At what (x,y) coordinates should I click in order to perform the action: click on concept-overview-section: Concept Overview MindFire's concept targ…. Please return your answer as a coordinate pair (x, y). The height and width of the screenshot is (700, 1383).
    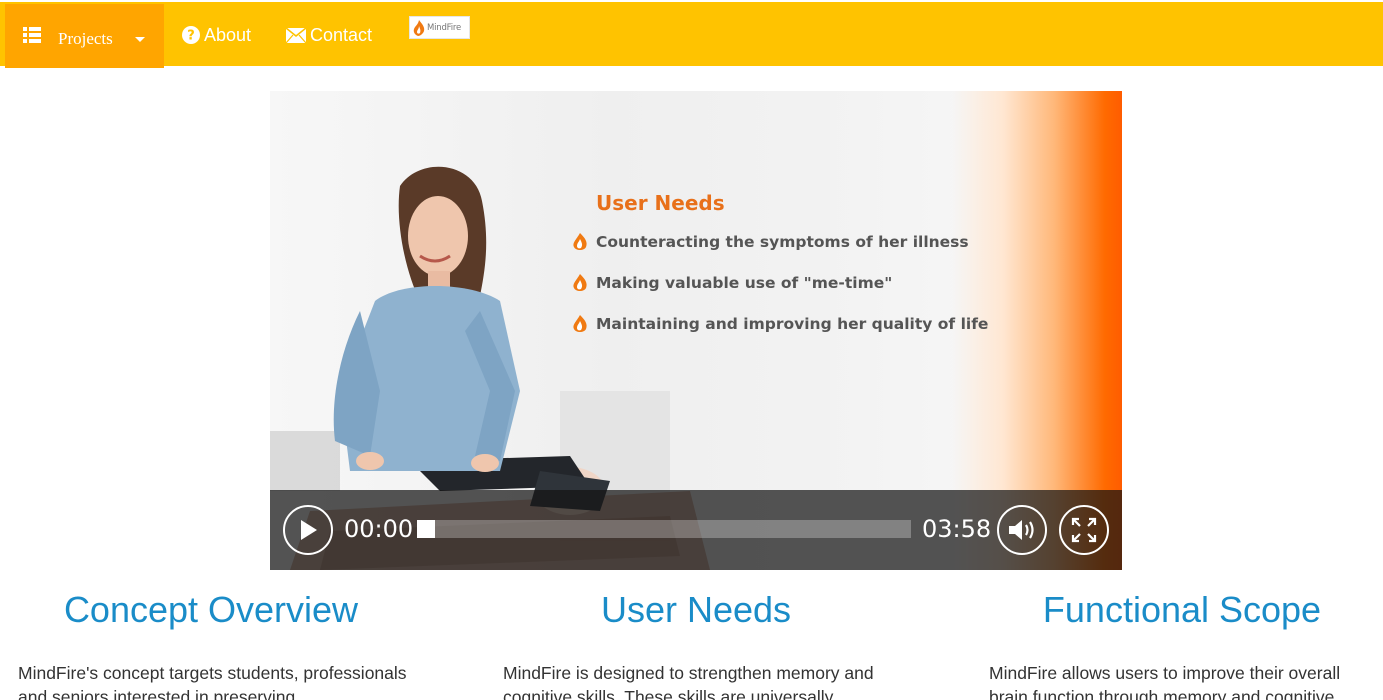
    Looking at the image, I should click on (228, 643).